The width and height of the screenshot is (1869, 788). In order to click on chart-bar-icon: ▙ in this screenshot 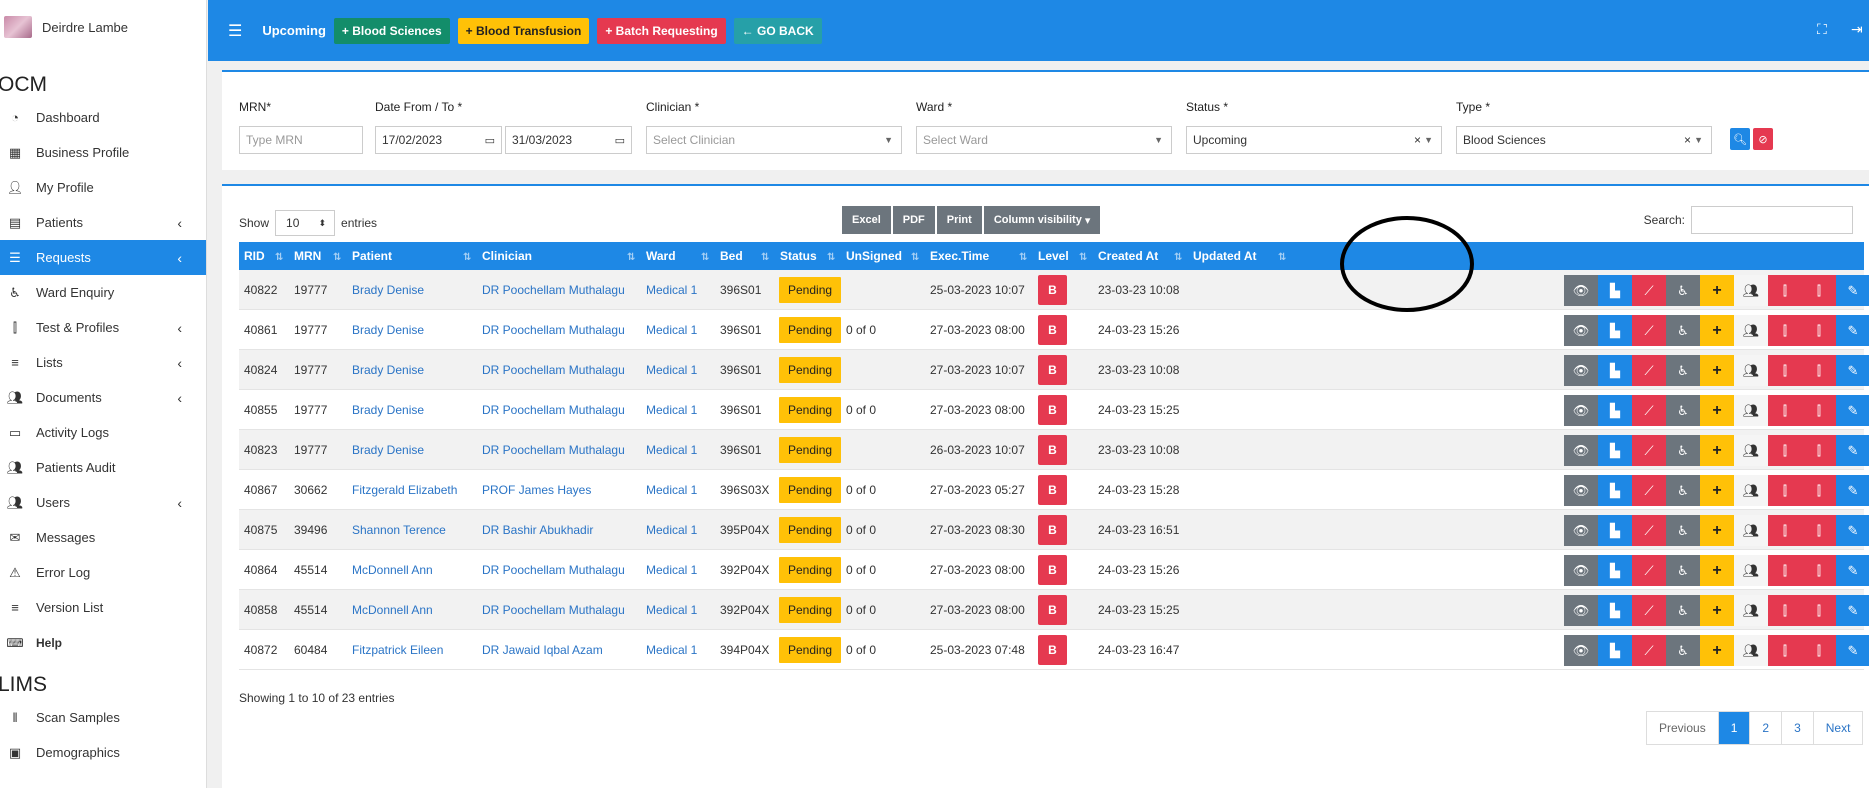, I will do `click(1615, 370)`.